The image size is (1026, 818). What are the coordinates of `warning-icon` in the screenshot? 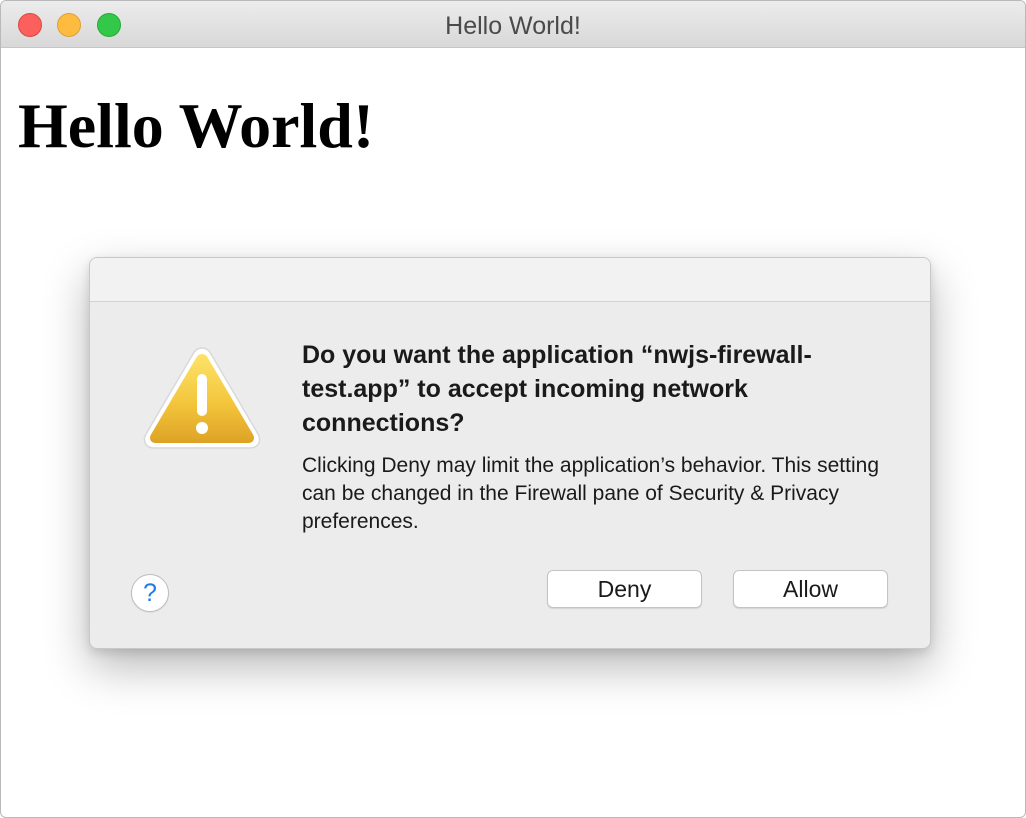 It's located at (202, 398).